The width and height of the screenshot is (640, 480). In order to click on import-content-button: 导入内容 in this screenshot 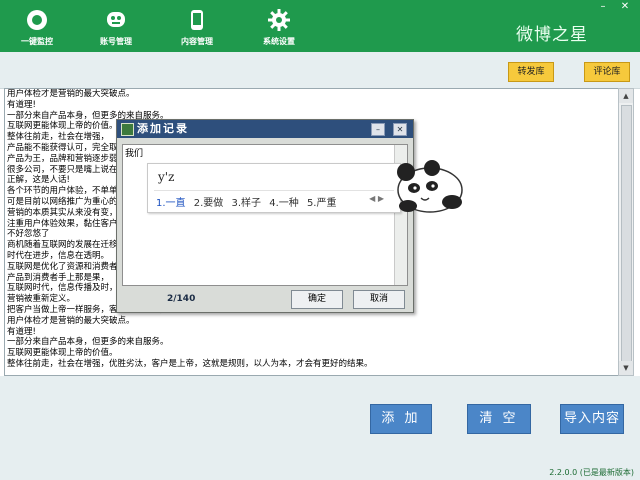, I will do `click(592, 419)`.